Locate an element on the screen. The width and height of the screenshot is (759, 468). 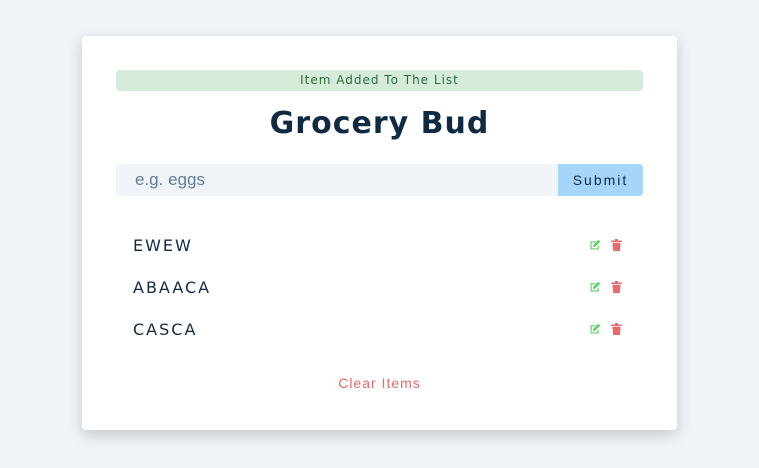
list-item: CASCA is located at coordinates (379, 331).